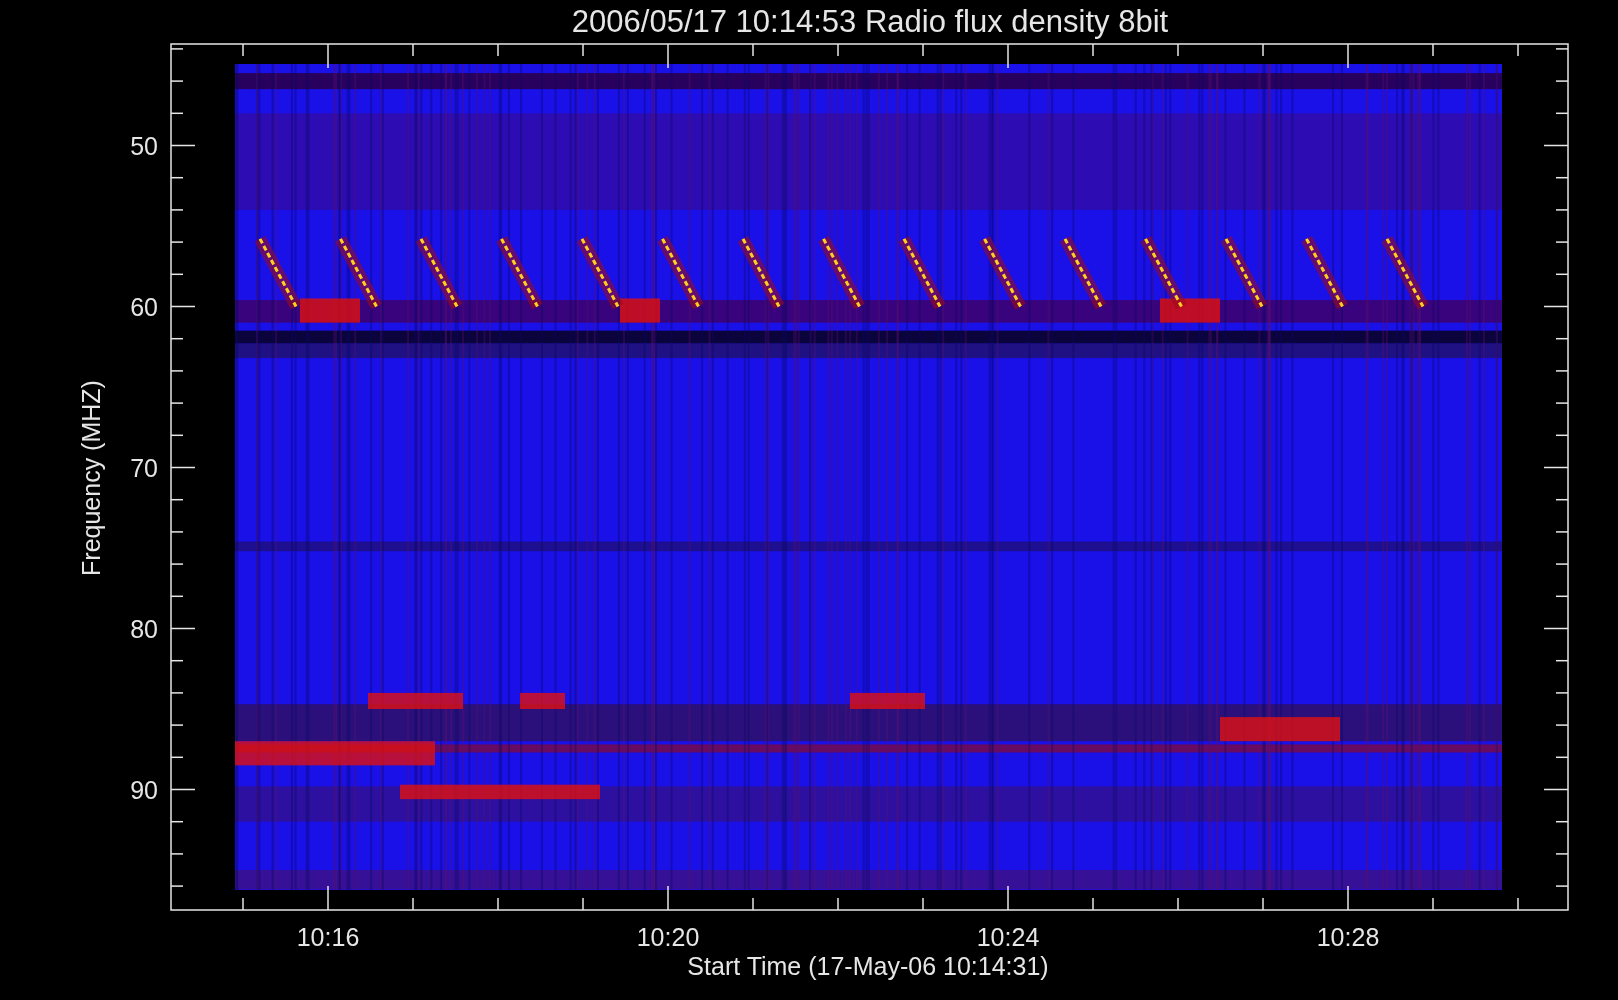  What do you see at coordinates (91, 478) in the screenshot?
I see `y-axis-label: Frequency (MHZ)` at bounding box center [91, 478].